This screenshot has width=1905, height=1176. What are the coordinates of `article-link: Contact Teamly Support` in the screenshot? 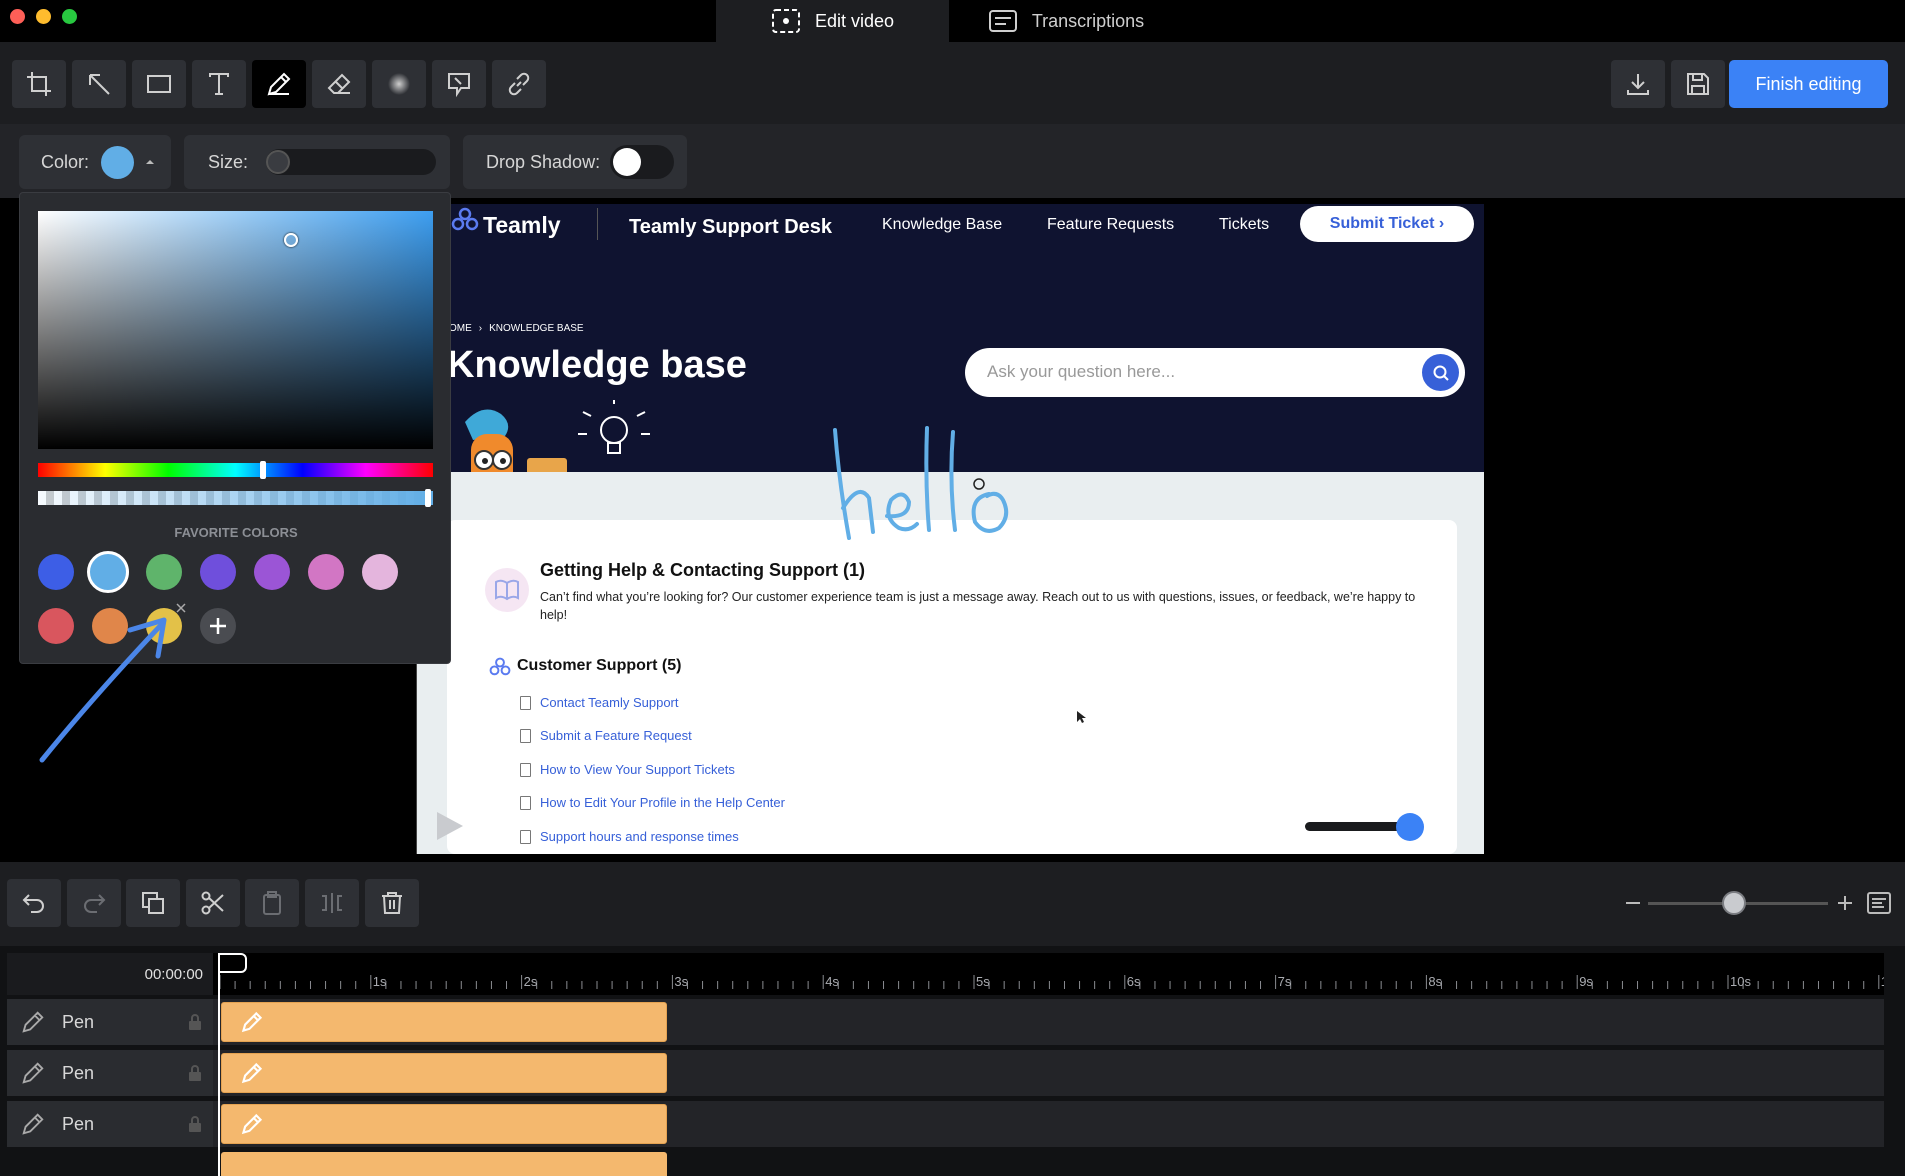 It's located at (599, 702).